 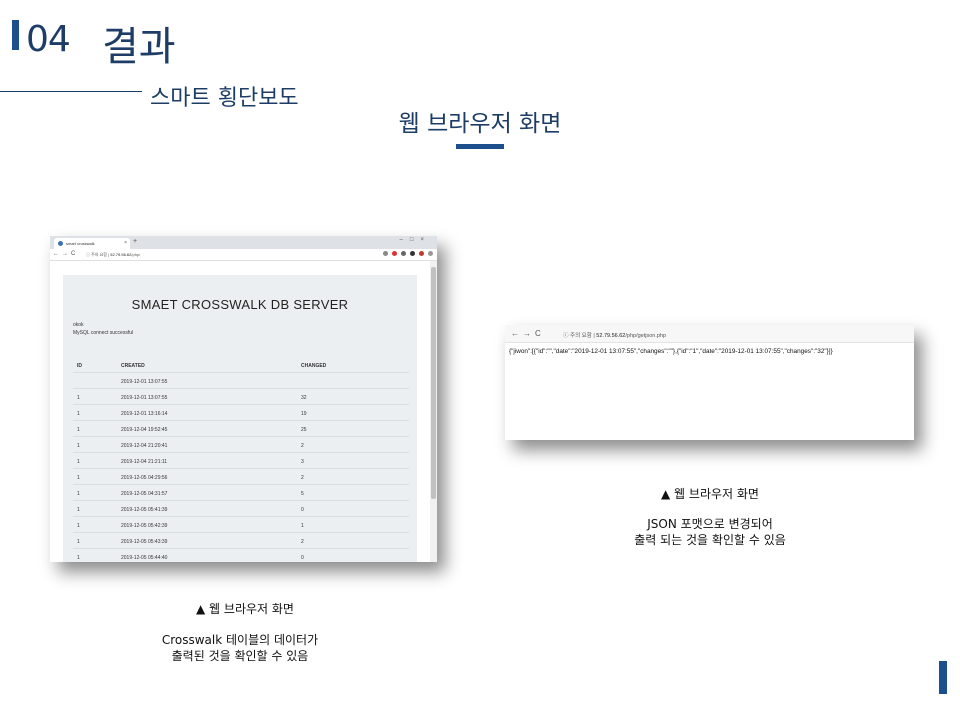 What do you see at coordinates (241, 555) in the screenshot?
I see `table-row: 1 2019-12-05 05:44:40 0` at bounding box center [241, 555].